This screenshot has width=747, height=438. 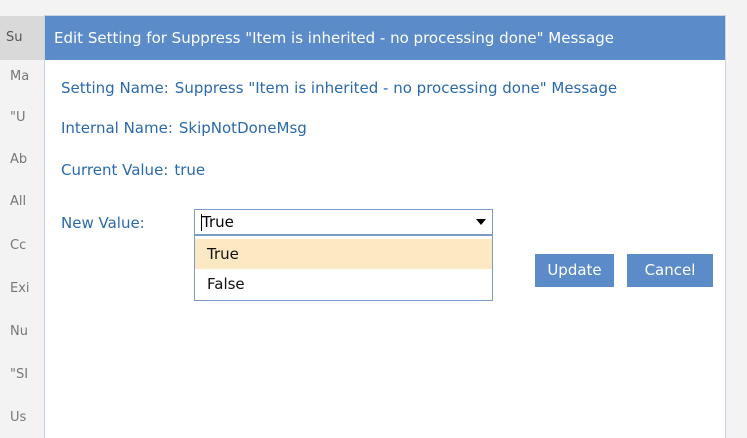 What do you see at coordinates (343, 284) in the screenshot?
I see `dropdown-option-false: False` at bounding box center [343, 284].